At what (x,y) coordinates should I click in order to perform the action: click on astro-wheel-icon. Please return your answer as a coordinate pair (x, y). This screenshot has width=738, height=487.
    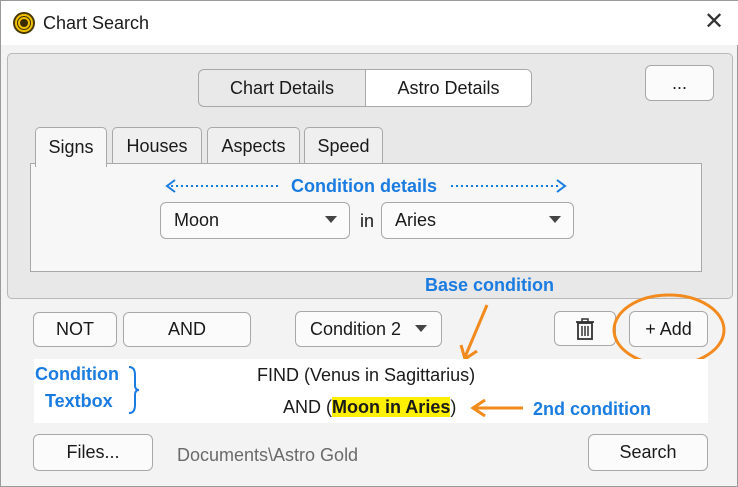
    Looking at the image, I should click on (24, 23).